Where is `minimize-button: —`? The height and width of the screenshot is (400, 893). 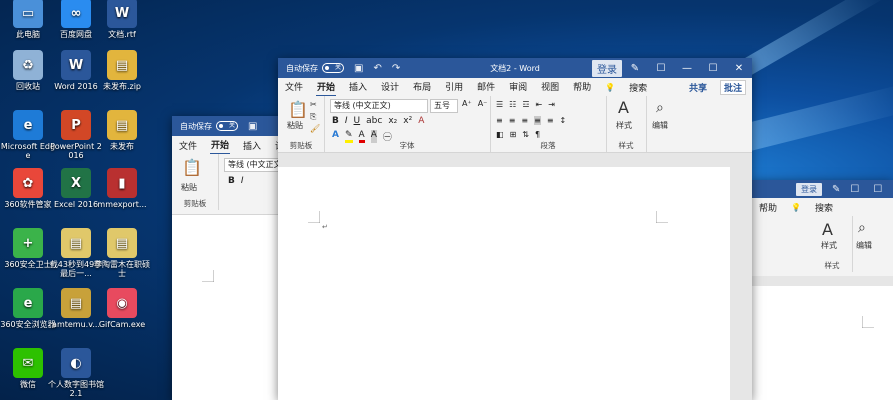 minimize-button: — is located at coordinates (687, 68).